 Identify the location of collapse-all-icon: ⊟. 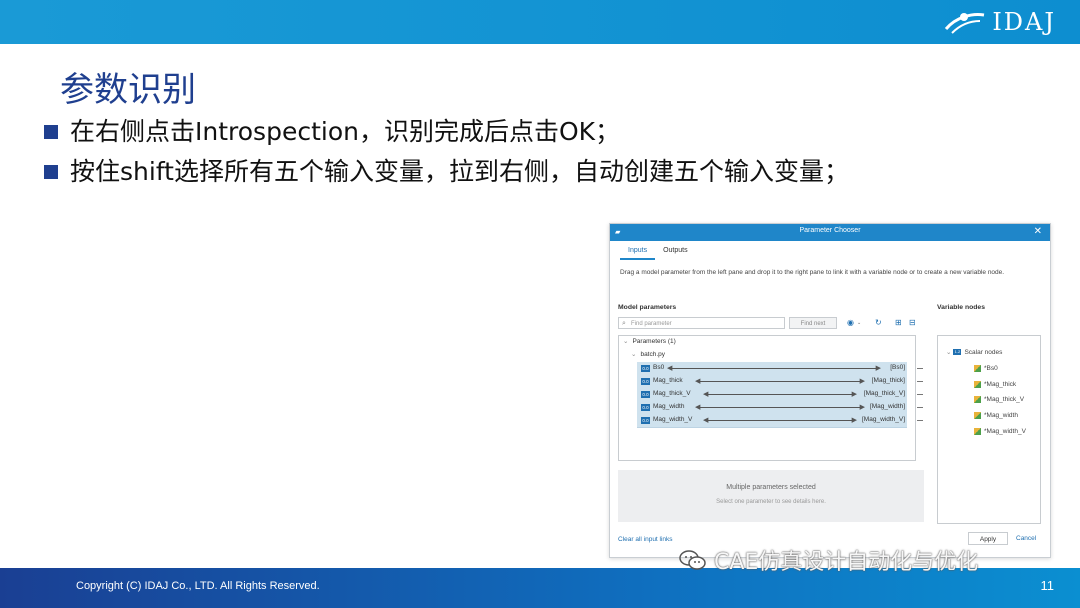
(912, 322).